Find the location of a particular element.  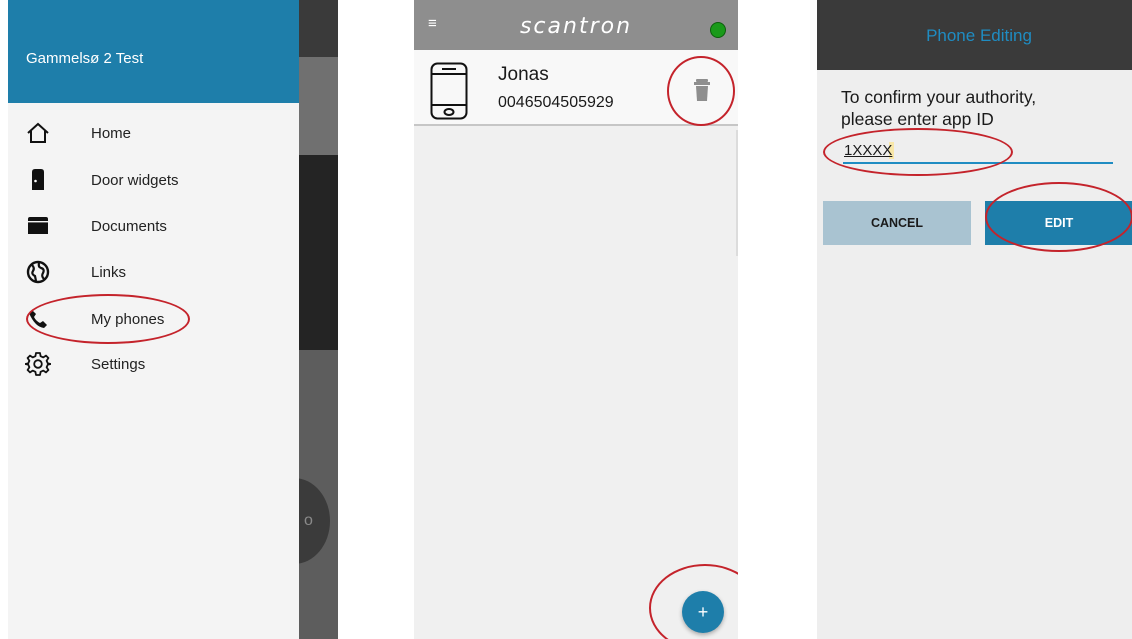

folder-icon is located at coordinates (38, 226).